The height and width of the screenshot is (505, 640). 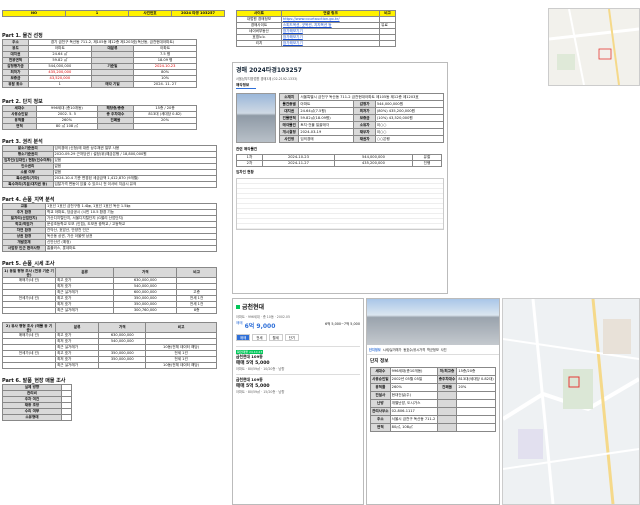 What do you see at coordinates (361, 104) in the screenshot?
I see `table-row: 물건종별 아파트 감정가 544,000,000원` at bounding box center [361, 104].